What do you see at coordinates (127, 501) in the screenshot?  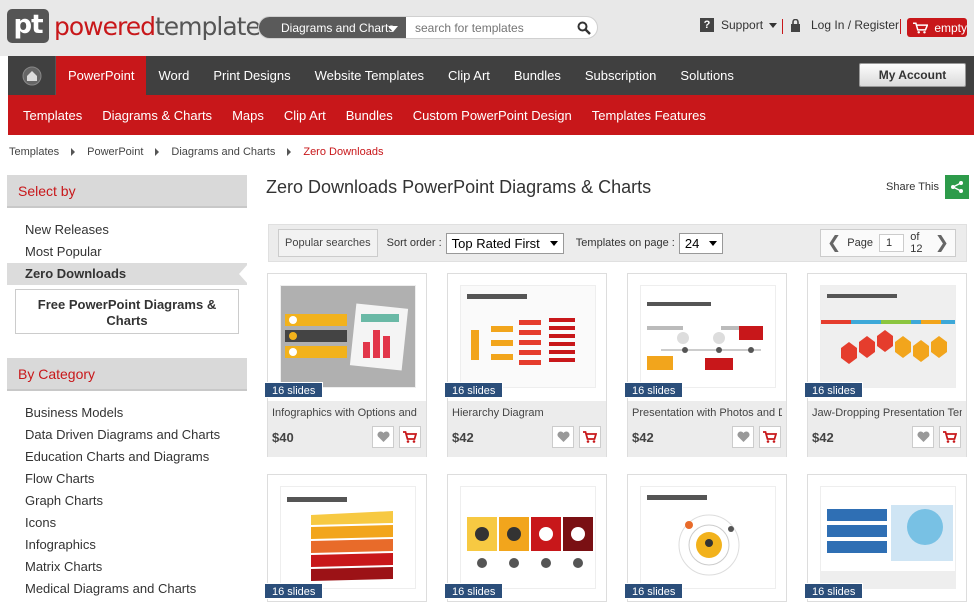 I see `category-item: Graph Charts` at bounding box center [127, 501].